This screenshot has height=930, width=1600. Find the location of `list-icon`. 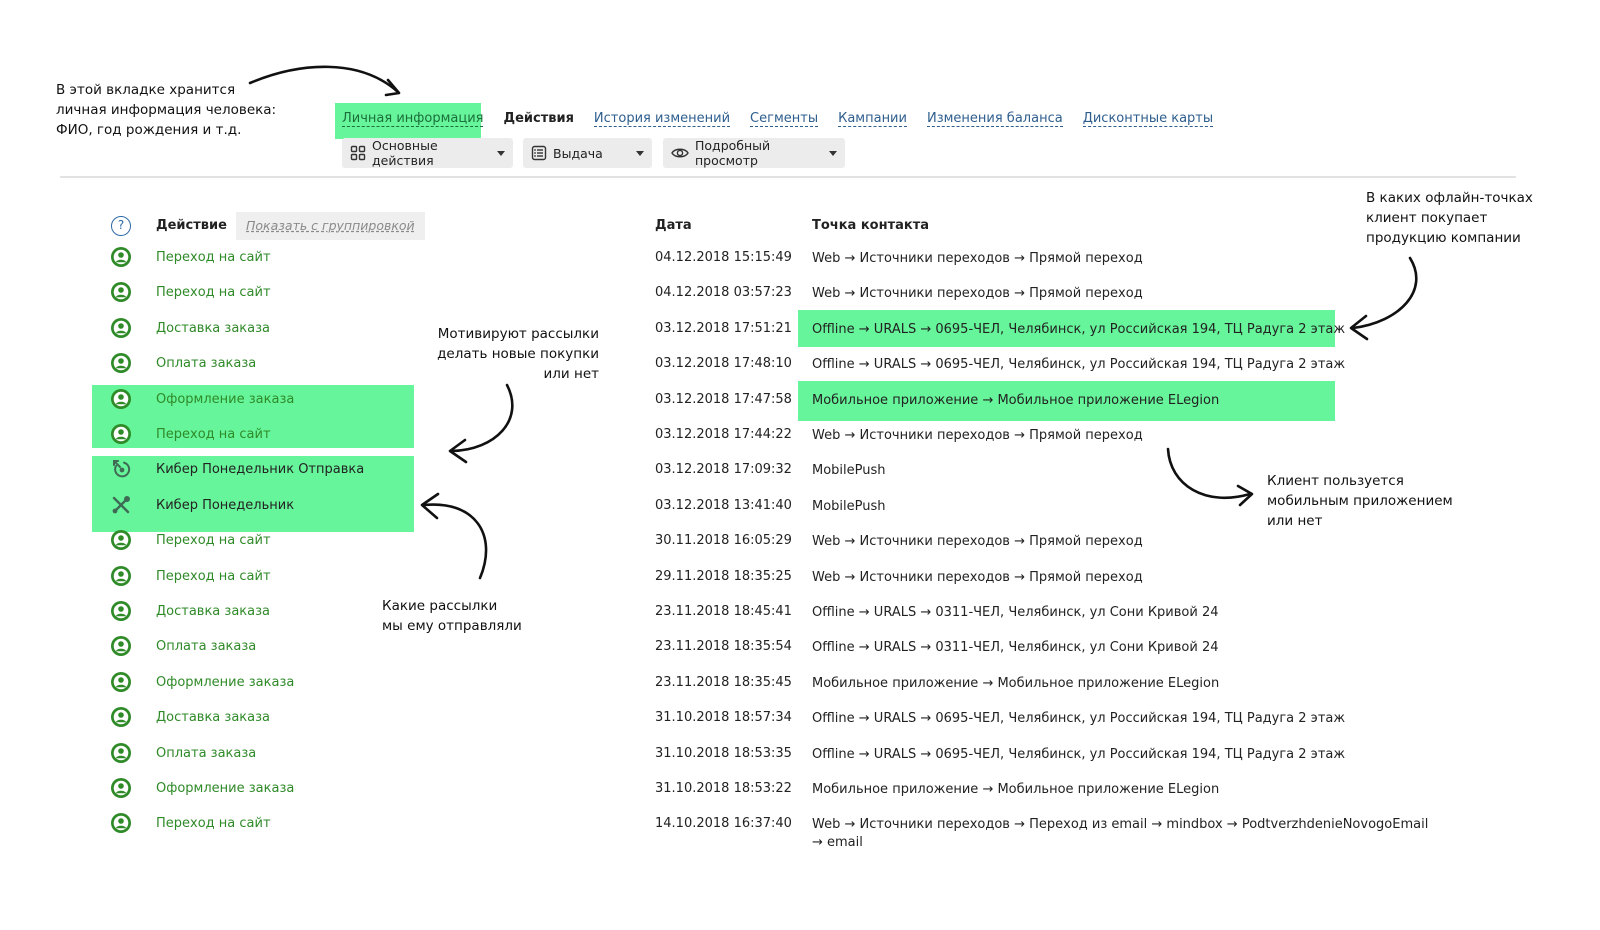

list-icon is located at coordinates (539, 153).